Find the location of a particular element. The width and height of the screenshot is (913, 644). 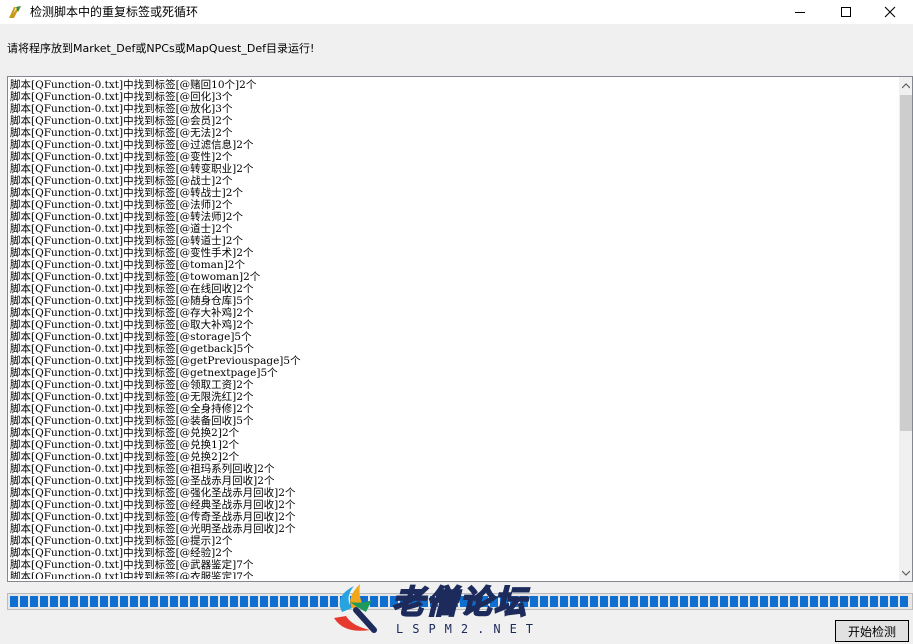

log-line: 脚本[QFunction-0.txt]中找到标签[@变性]2个 is located at coordinates (121, 157).